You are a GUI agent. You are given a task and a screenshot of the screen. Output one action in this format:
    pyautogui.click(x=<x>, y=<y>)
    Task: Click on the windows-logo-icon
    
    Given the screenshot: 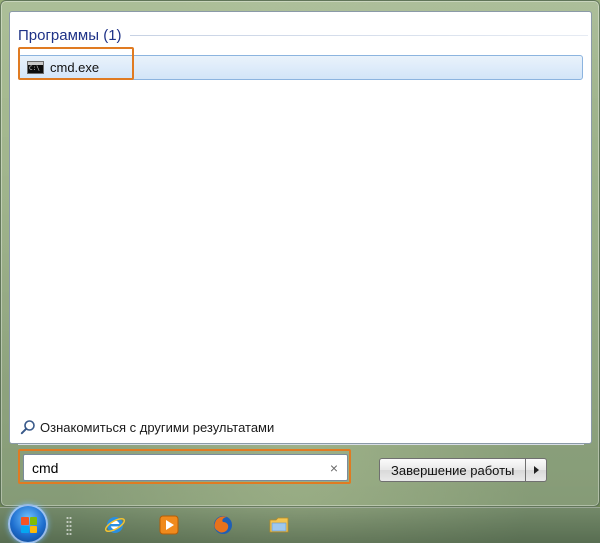 What is the action you would take?
    pyautogui.click(x=29, y=525)
    